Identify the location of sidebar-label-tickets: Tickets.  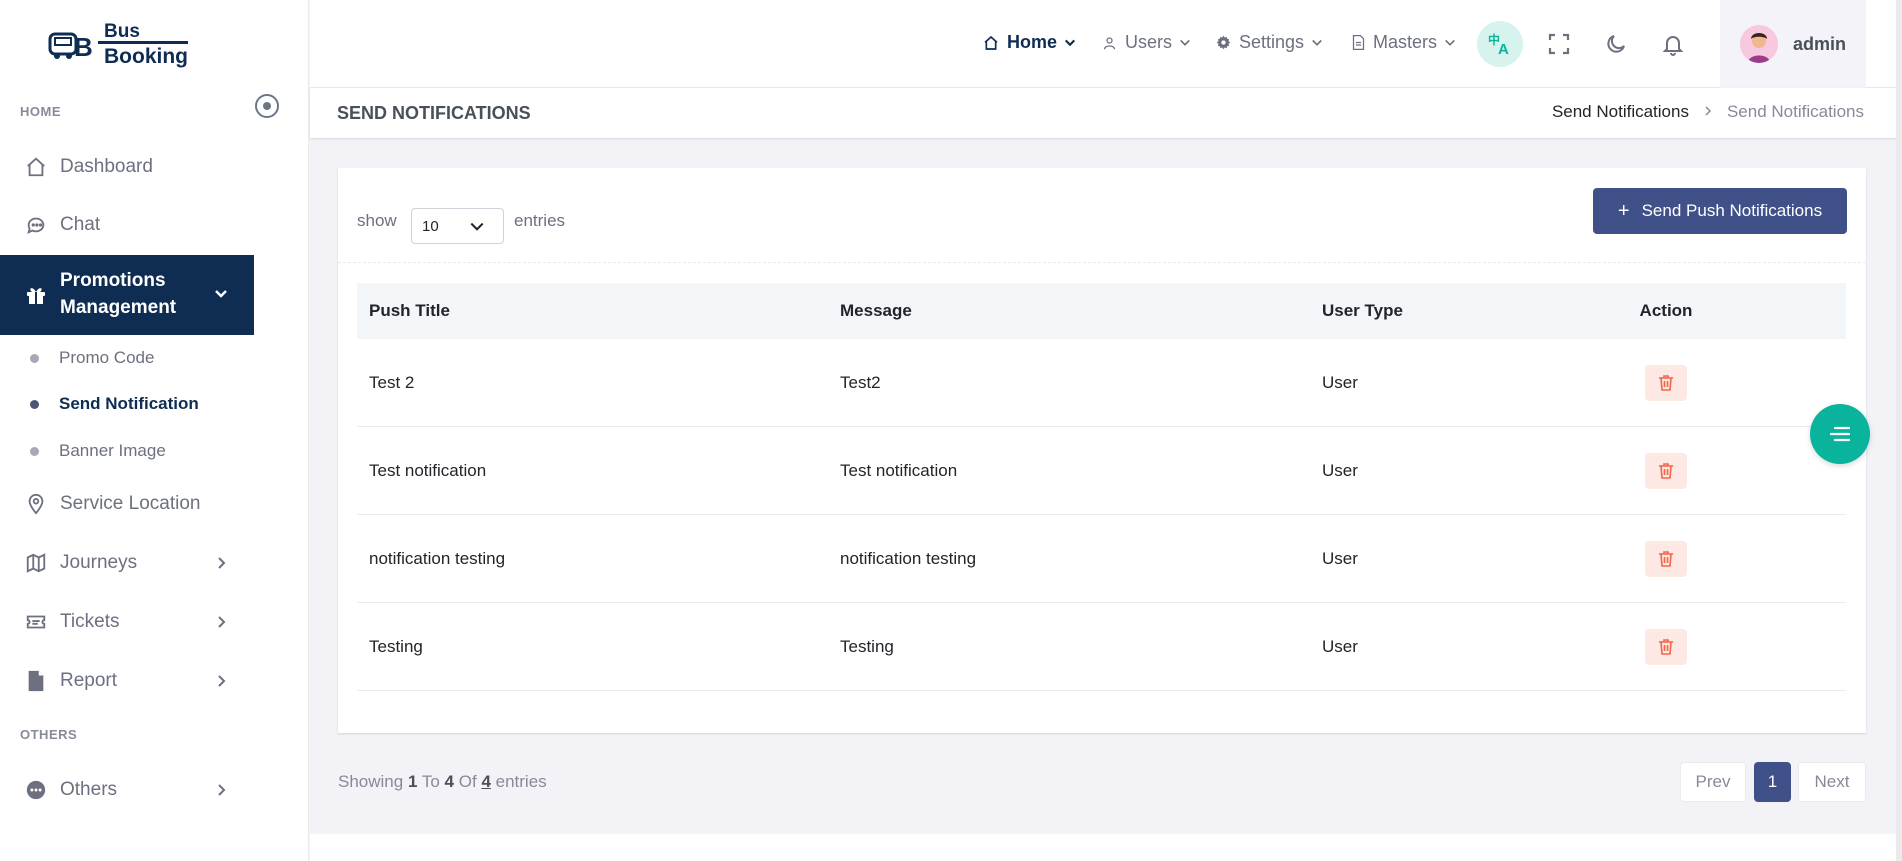
(90, 621).